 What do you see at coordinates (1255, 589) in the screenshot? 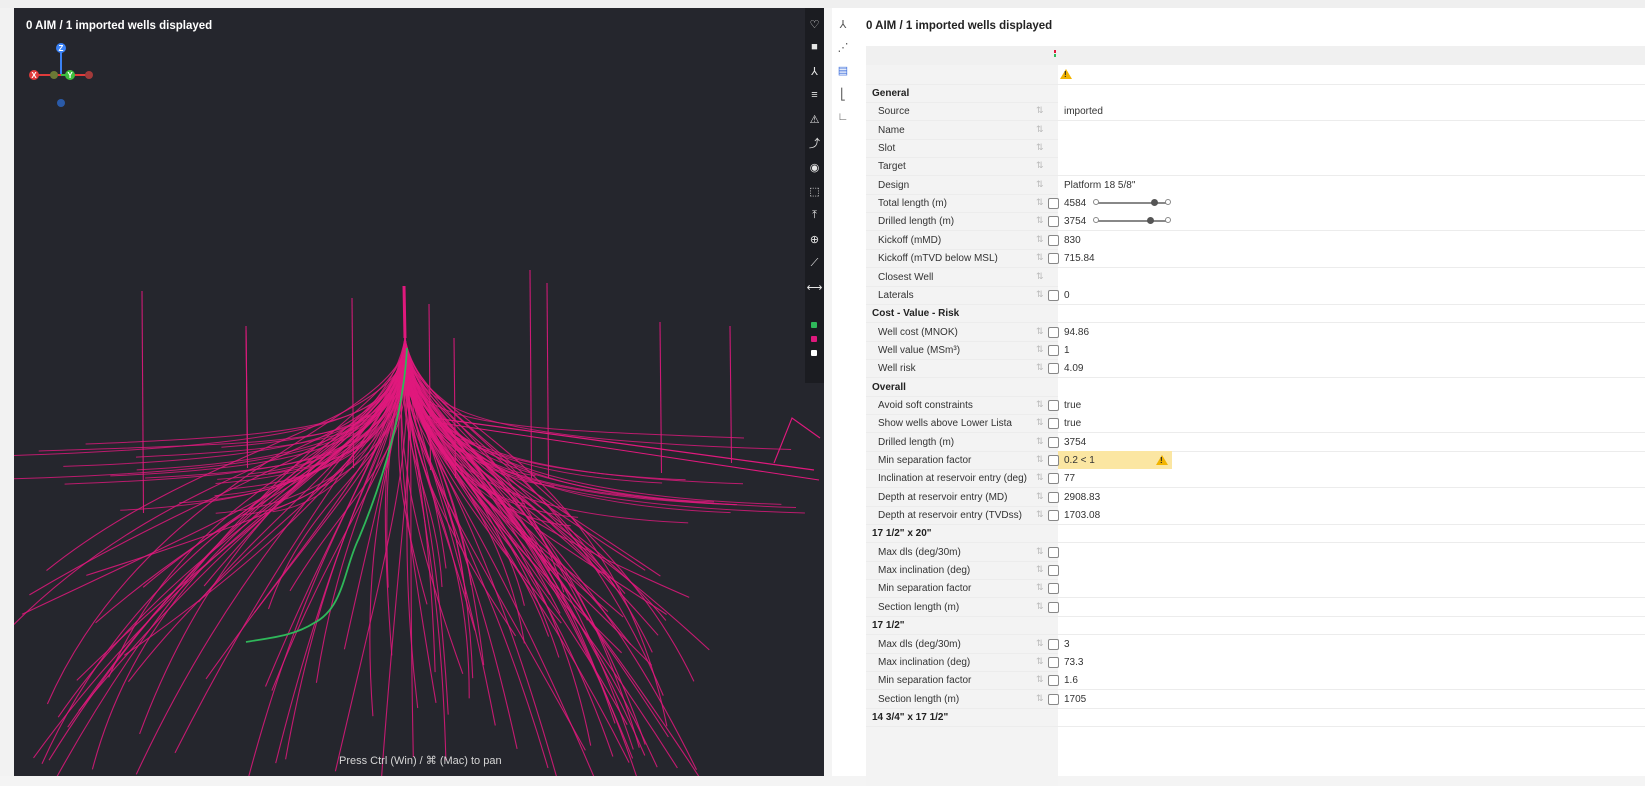
I see `property-row: Min separation factor ⇅` at bounding box center [1255, 589].